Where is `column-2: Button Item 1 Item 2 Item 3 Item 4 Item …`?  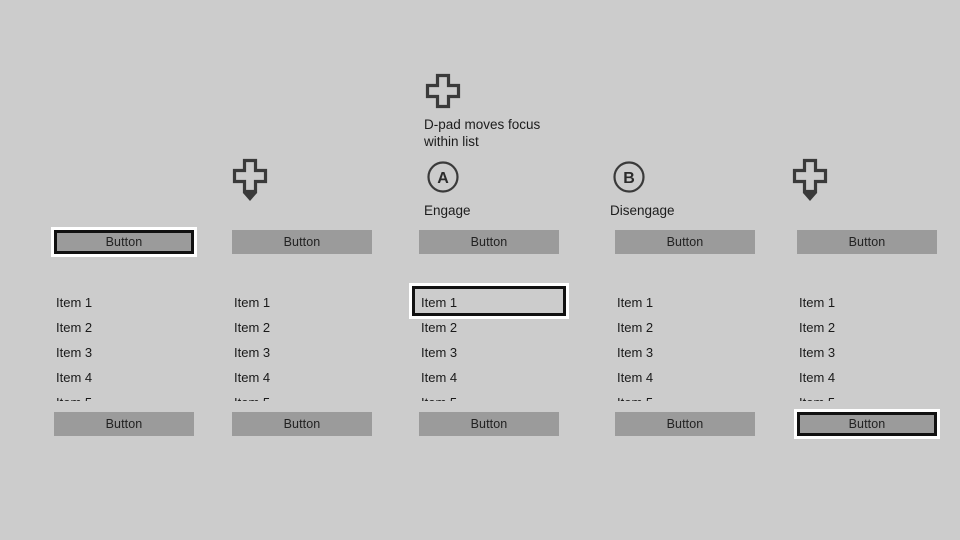 column-2: Button Item 1 Item 2 Item 3 Item 4 Item … is located at coordinates (302, 333).